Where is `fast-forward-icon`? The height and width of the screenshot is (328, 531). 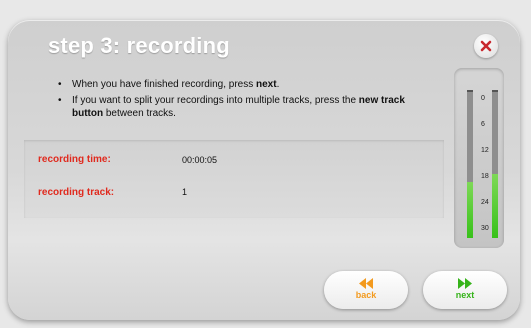
fast-forward-icon is located at coordinates (465, 283).